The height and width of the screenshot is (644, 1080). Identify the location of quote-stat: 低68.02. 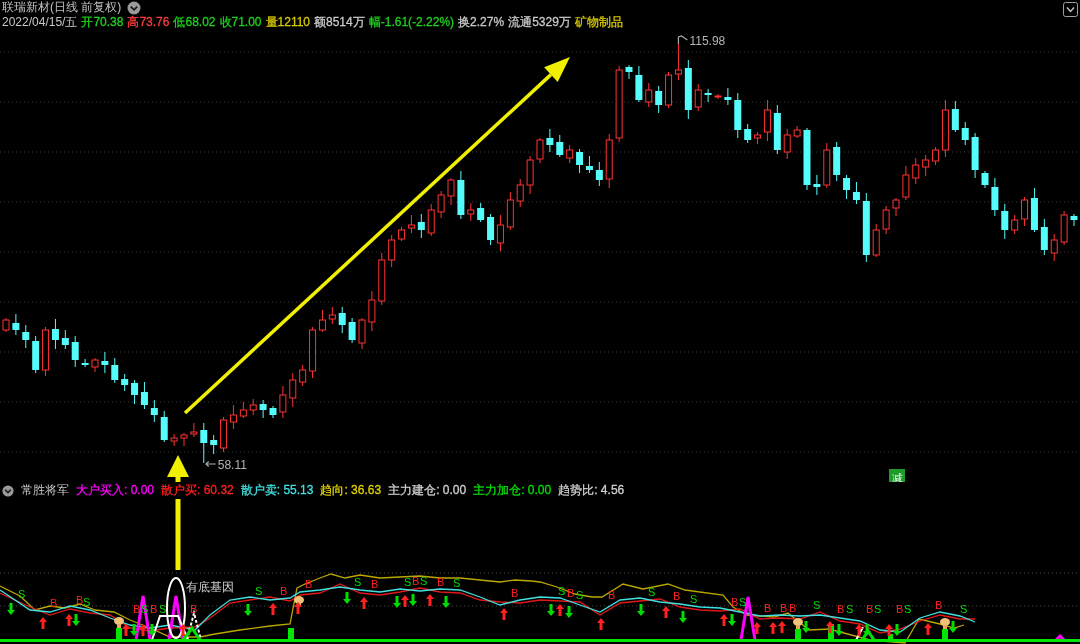
(194, 22).